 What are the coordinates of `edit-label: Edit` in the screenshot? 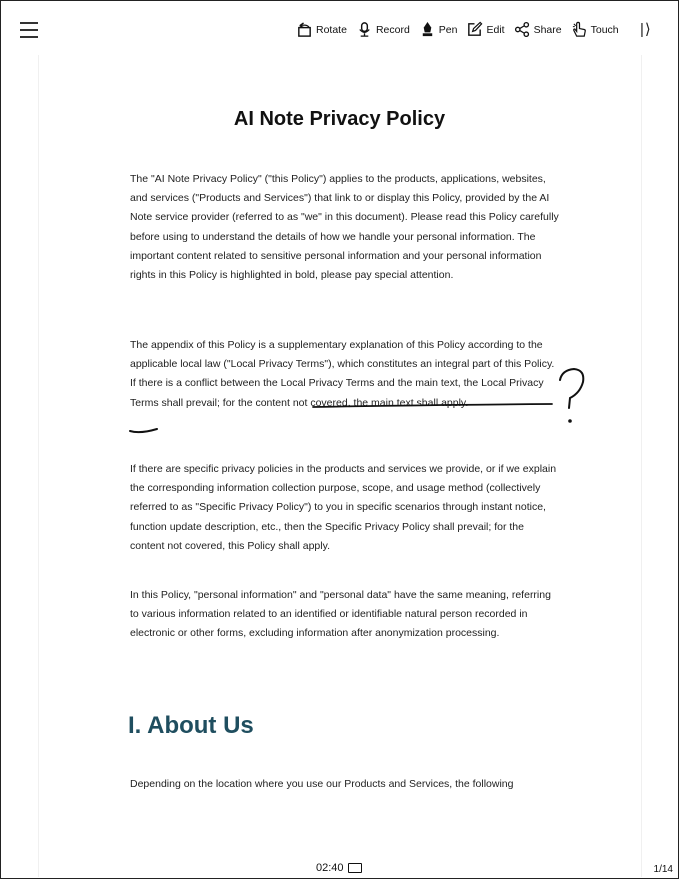 It's located at (495, 29).